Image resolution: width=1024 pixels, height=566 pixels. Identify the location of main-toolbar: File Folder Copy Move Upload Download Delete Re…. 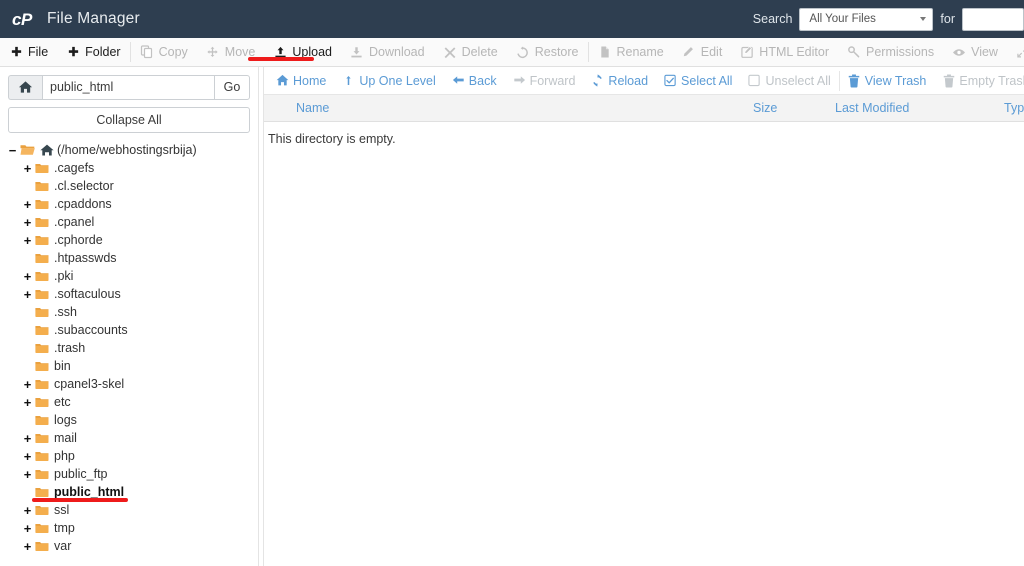
(512, 52).